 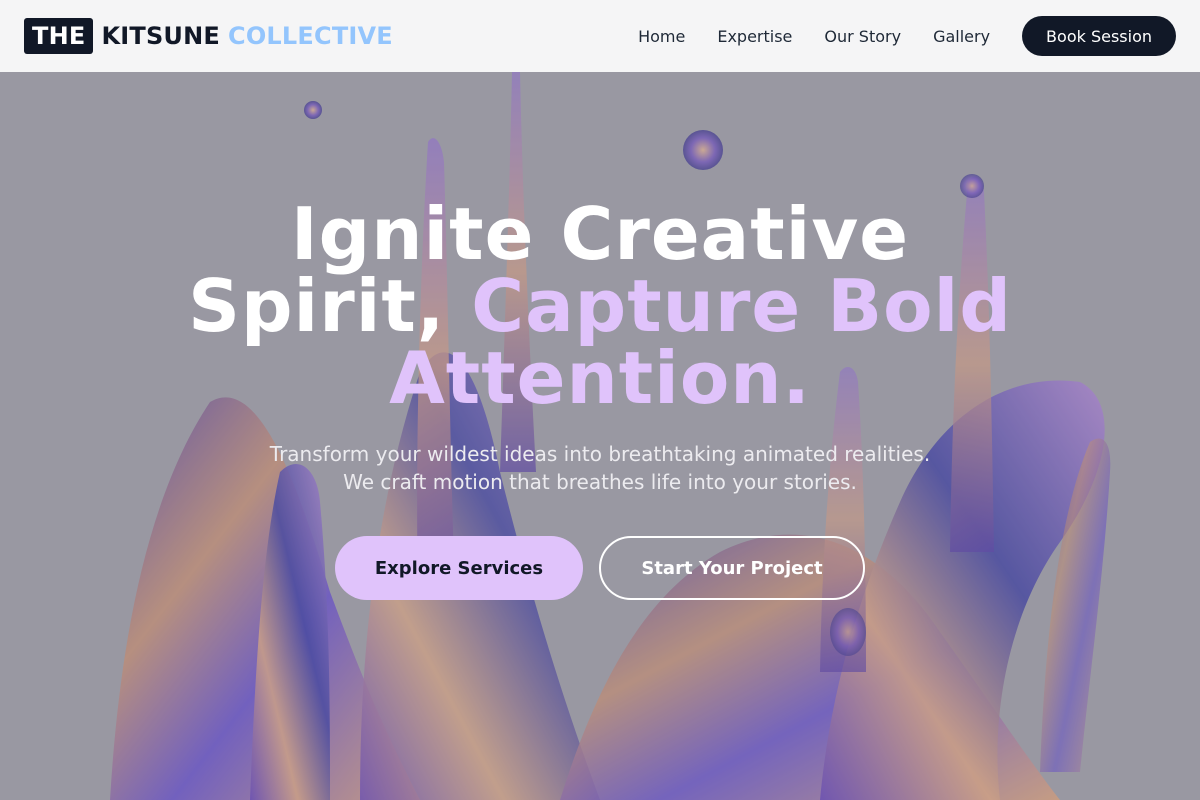 What do you see at coordinates (661, 36) in the screenshot?
I see `nav-link-home: Home` at bounding box center [661, 36].